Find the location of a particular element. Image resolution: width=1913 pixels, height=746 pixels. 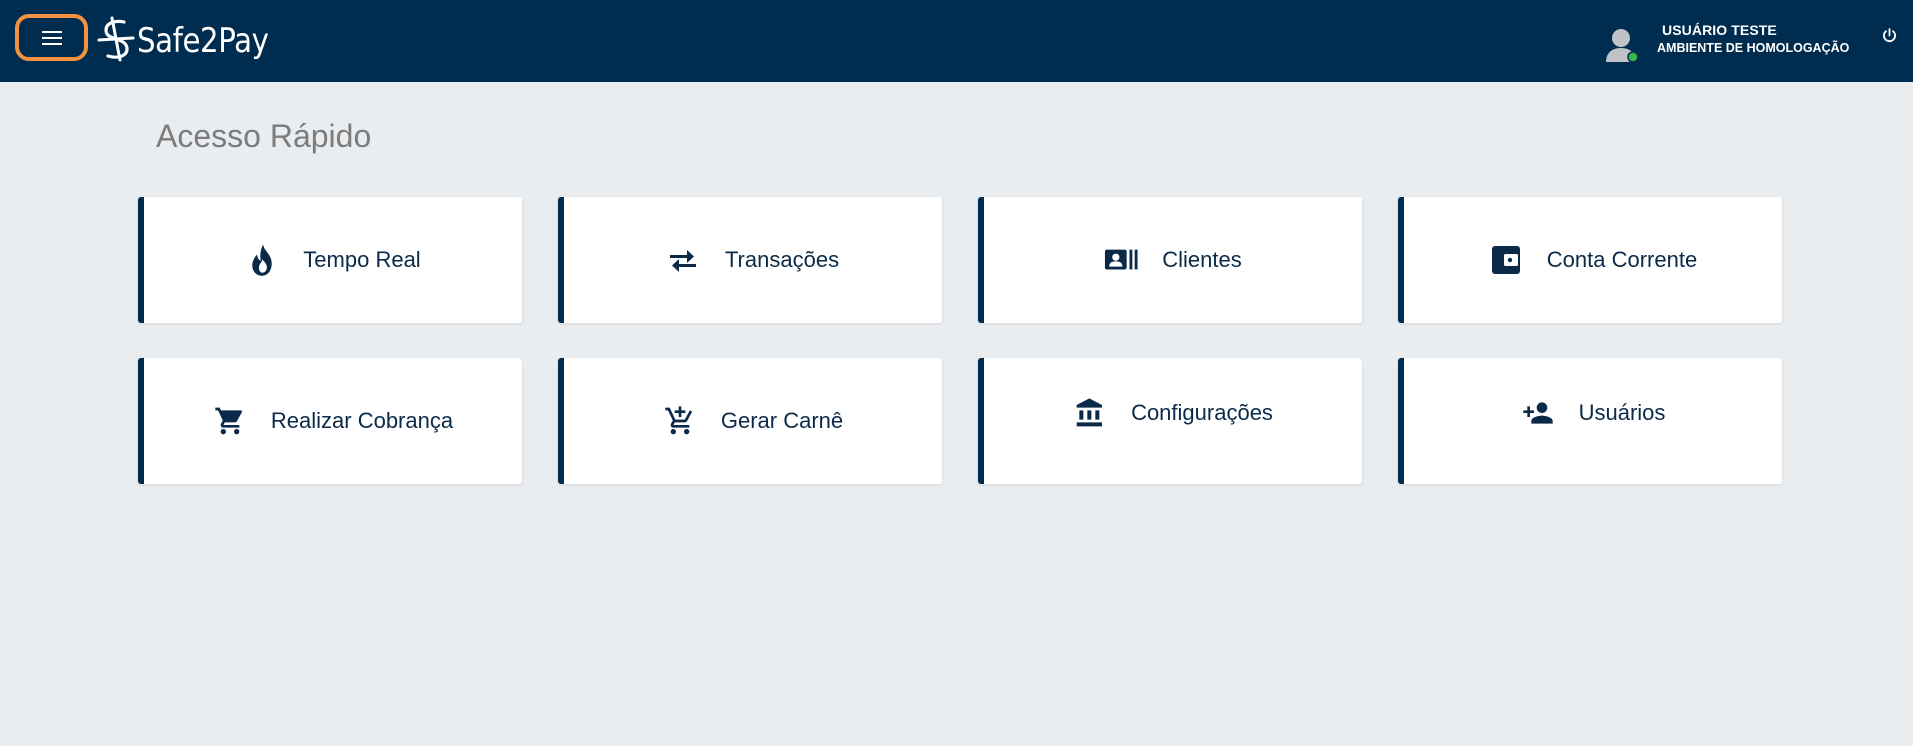

card-label: Transações is located at coordinates (782, 259).